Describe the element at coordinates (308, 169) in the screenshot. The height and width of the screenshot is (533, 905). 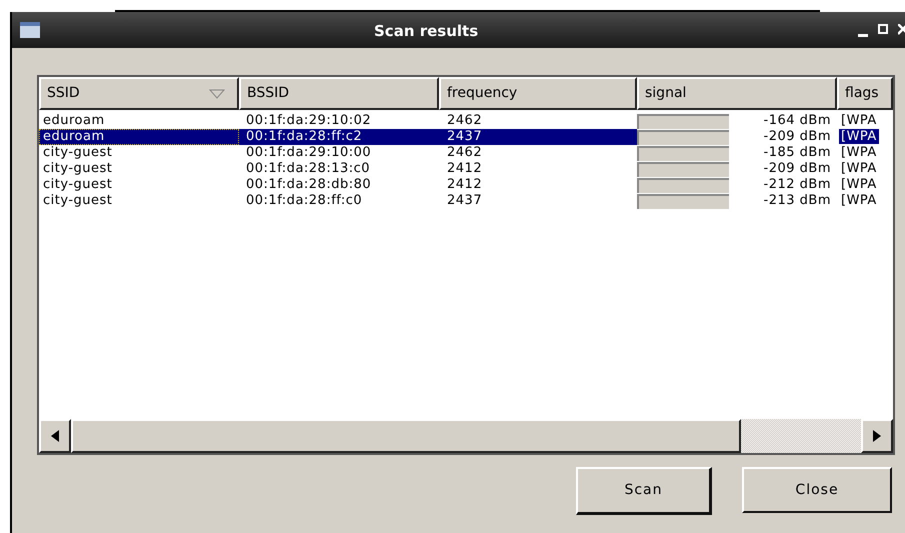
I see `table-cell-text: 00:1f:da:28:13:c0` at that location.